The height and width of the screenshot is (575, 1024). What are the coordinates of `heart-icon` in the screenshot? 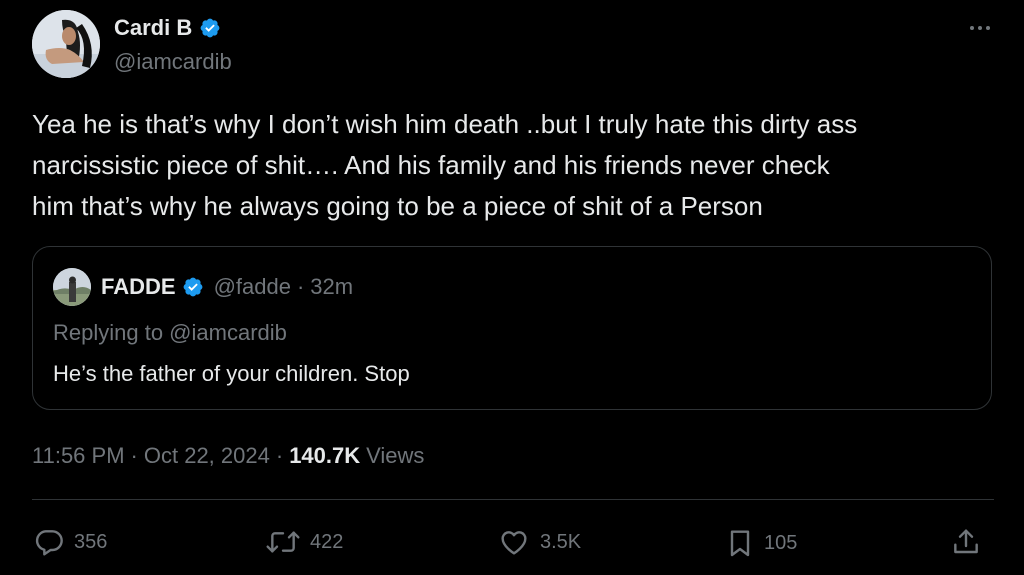 It's located at (514, 542).